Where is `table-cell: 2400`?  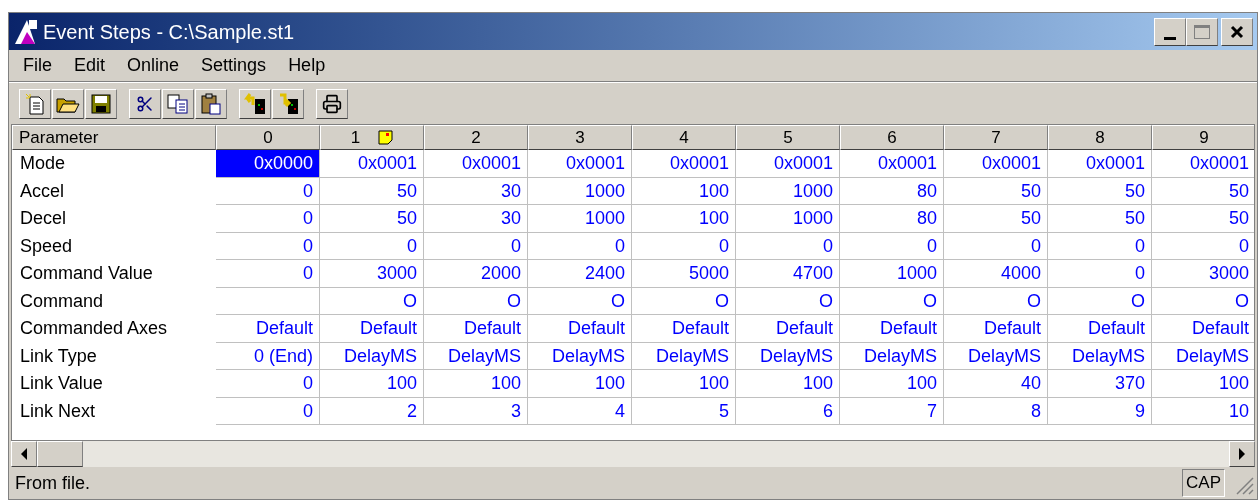
table-cell: 2400 is located at coordinates (580, 274).